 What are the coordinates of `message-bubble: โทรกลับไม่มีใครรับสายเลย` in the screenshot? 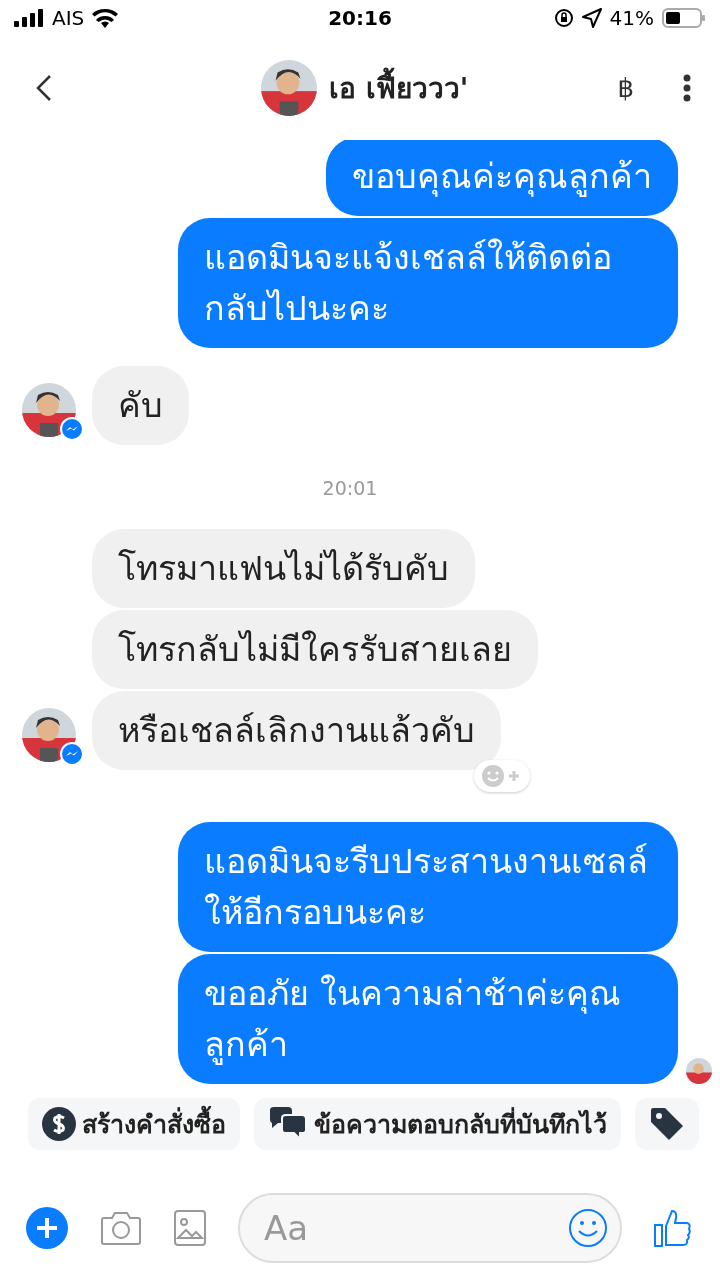 It's located at (315, 649).